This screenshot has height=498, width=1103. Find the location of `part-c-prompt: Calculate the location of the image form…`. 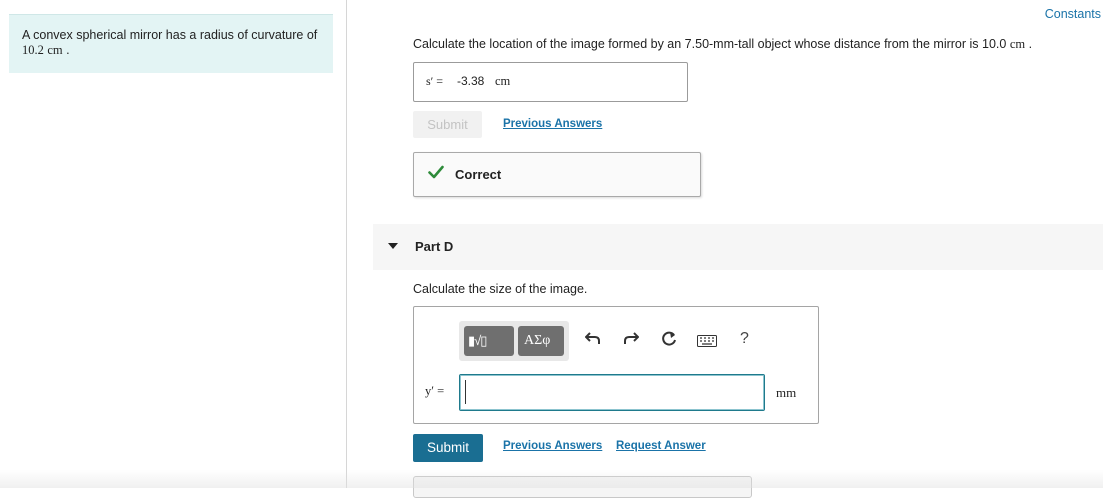

part-c-prompt: Calculate the location of the image form… is located at coordinates (722, 44).